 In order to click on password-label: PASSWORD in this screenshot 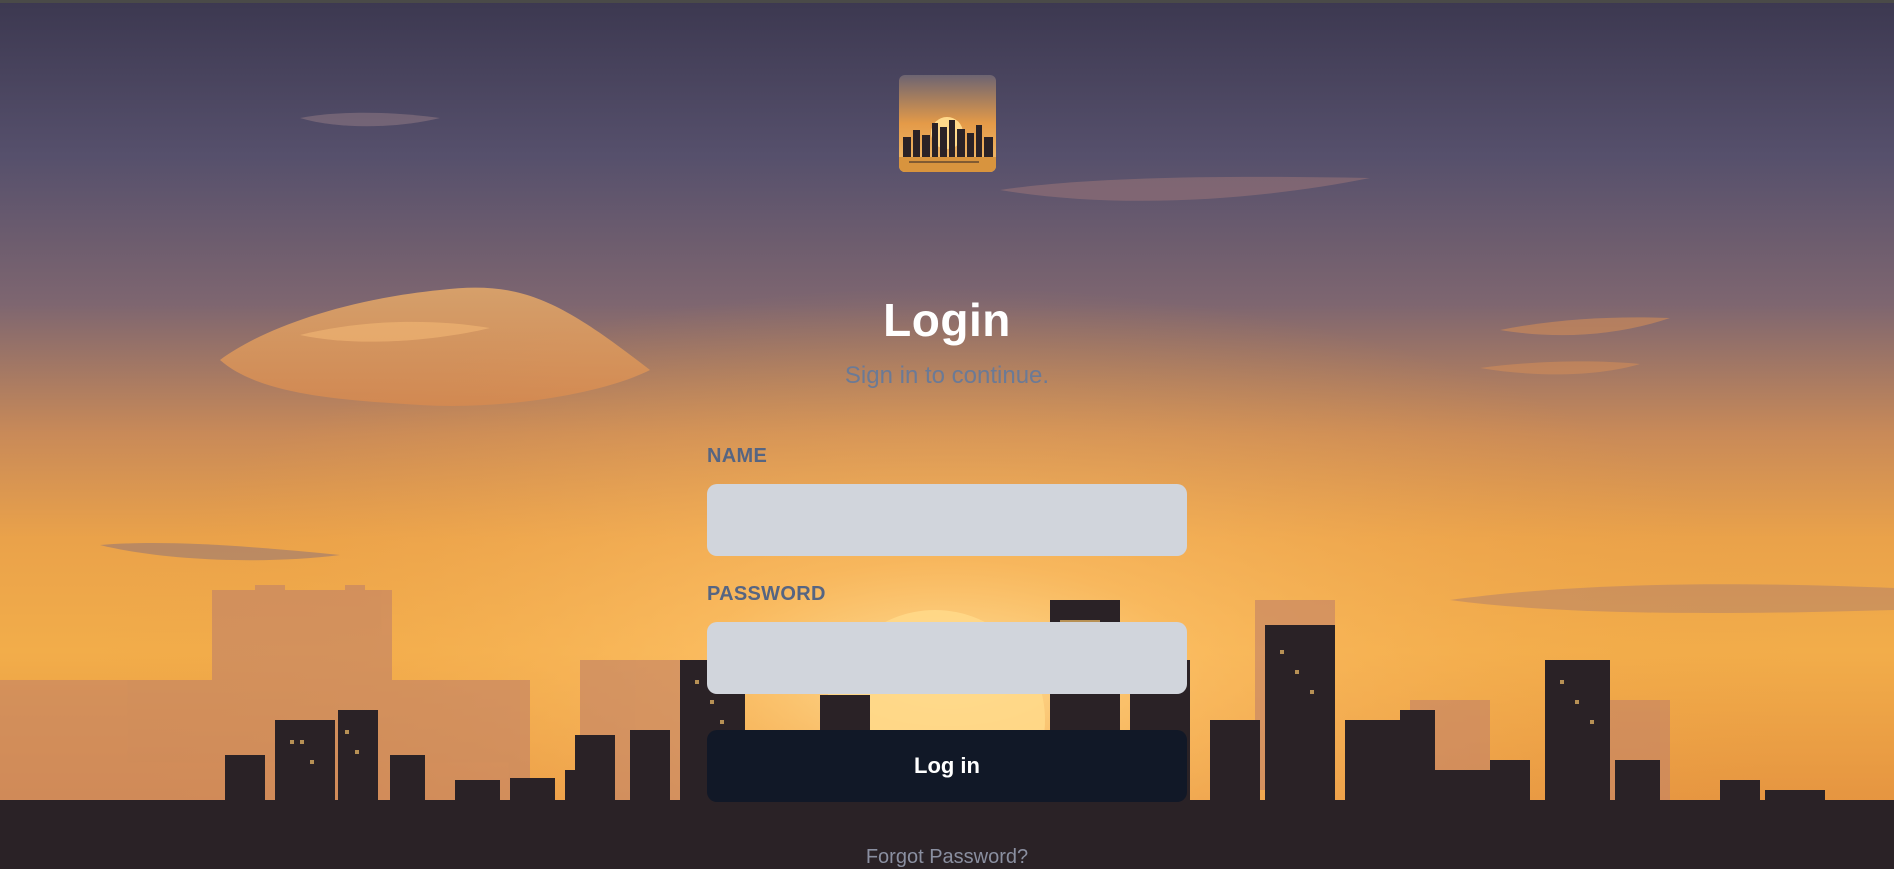, I will do `click(766, 594)`.